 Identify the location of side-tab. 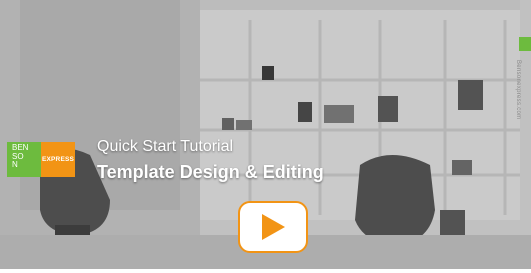
(525, 44).